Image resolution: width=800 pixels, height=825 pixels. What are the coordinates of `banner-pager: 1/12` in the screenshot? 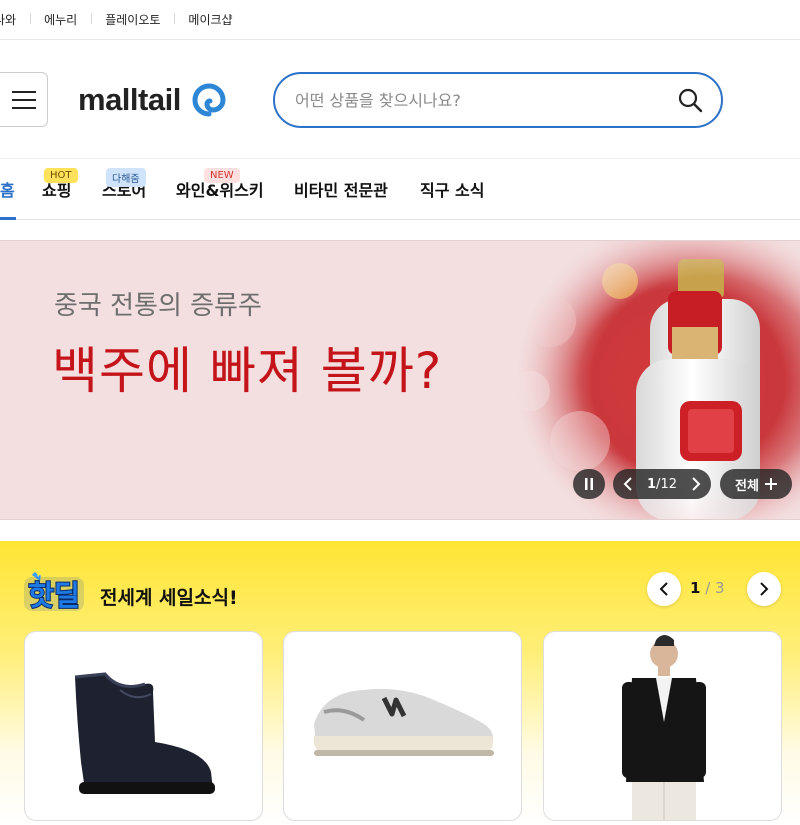 It's located at (662, 484).